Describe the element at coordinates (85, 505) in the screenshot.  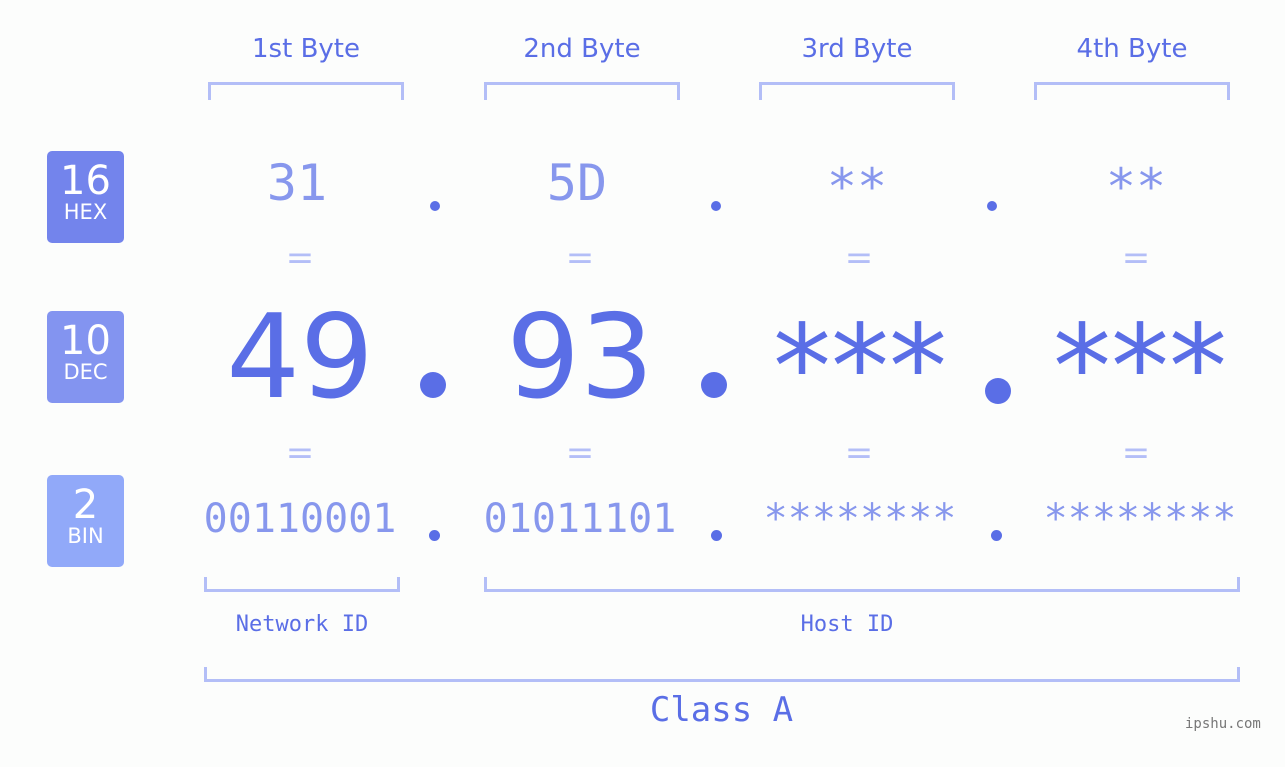
I see `bin-base-number: 2` at that location.